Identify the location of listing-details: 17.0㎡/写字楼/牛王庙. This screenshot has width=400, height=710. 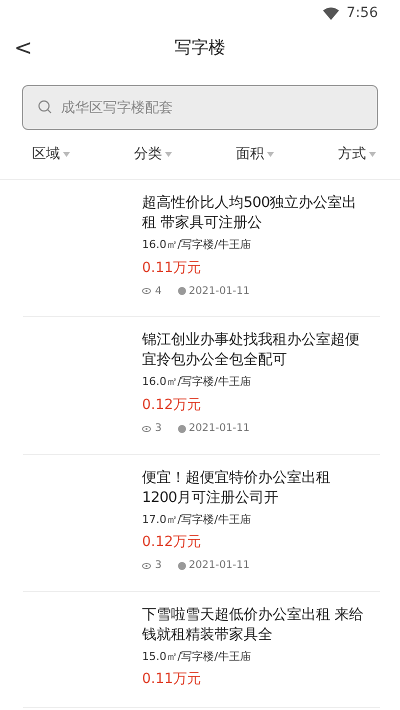
(197, 520).